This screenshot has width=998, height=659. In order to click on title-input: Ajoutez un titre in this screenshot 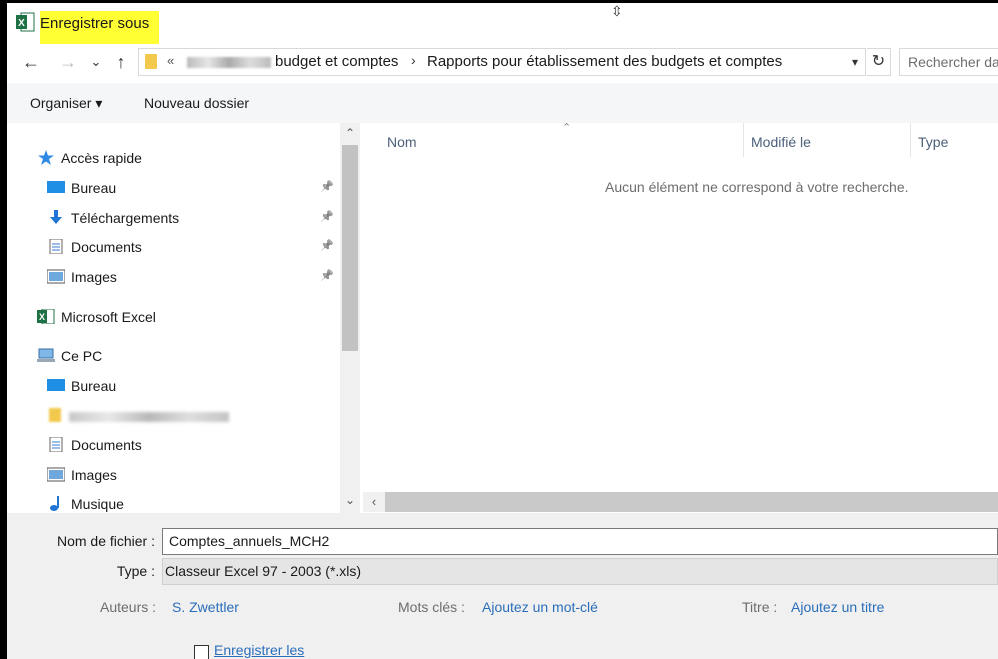, I will do `click(837, 607)`.